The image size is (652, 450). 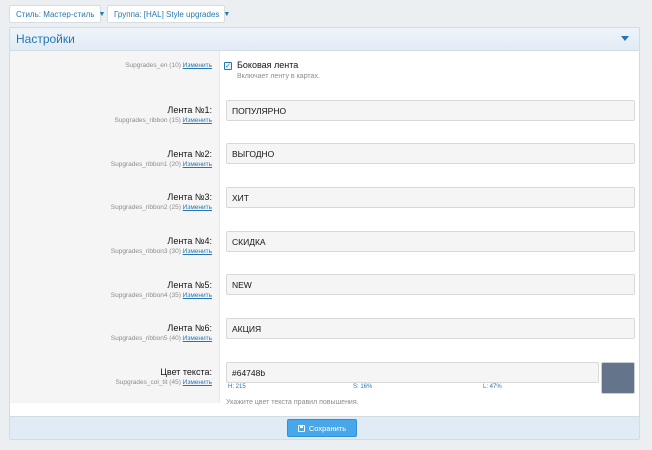 I want to click on floppy-disk-icon, so click(x=301, y=428).